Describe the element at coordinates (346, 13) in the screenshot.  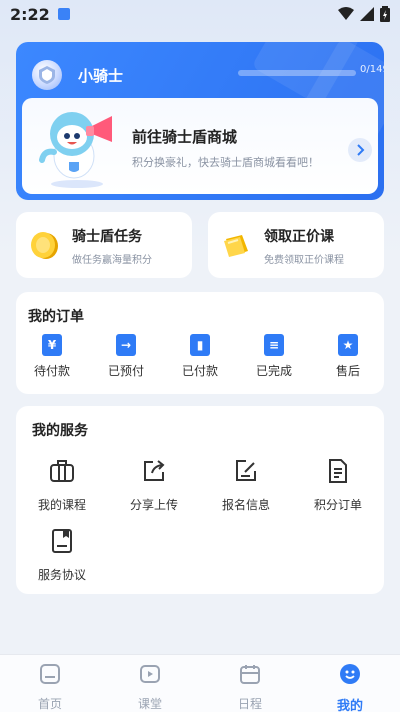
I see `wifi-icon` at that location.